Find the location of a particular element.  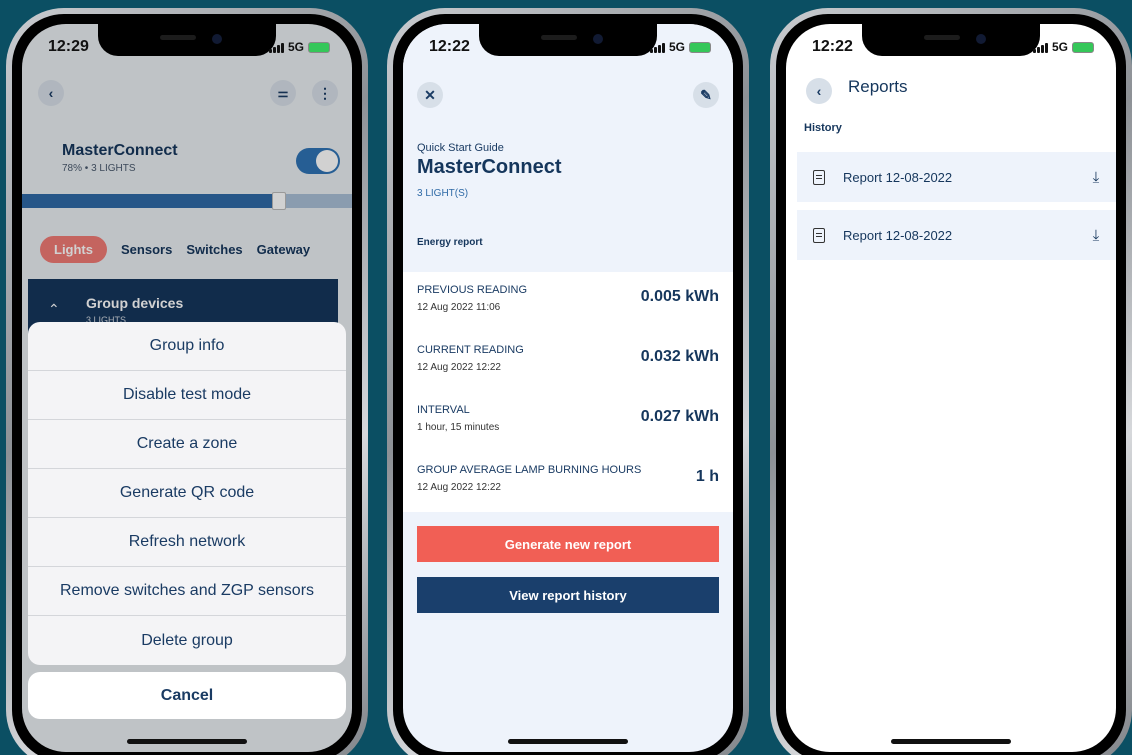

guide-kicker: Quick Start Guide is located at coordinates (460, 148).